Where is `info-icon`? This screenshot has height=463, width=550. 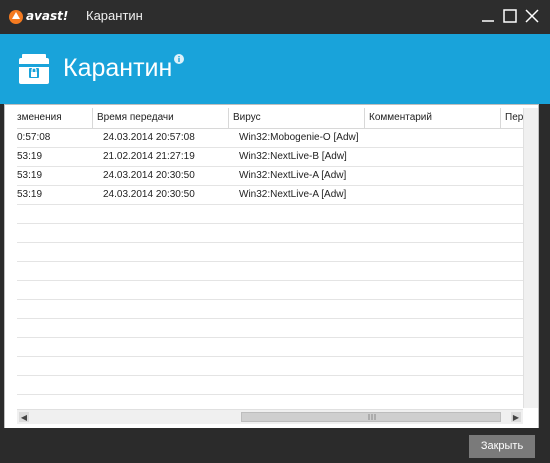 info-icon is located at coordinates (179, 59).